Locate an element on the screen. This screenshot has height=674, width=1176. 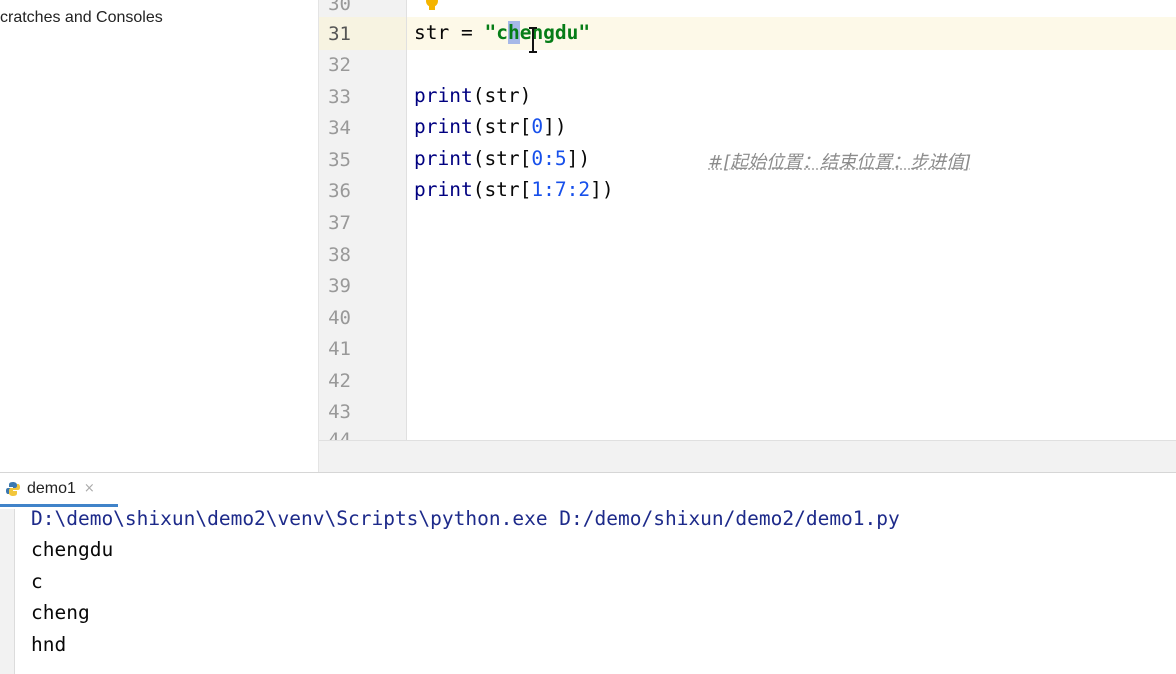
index-number: 0 is located at coordinates (537, 126).